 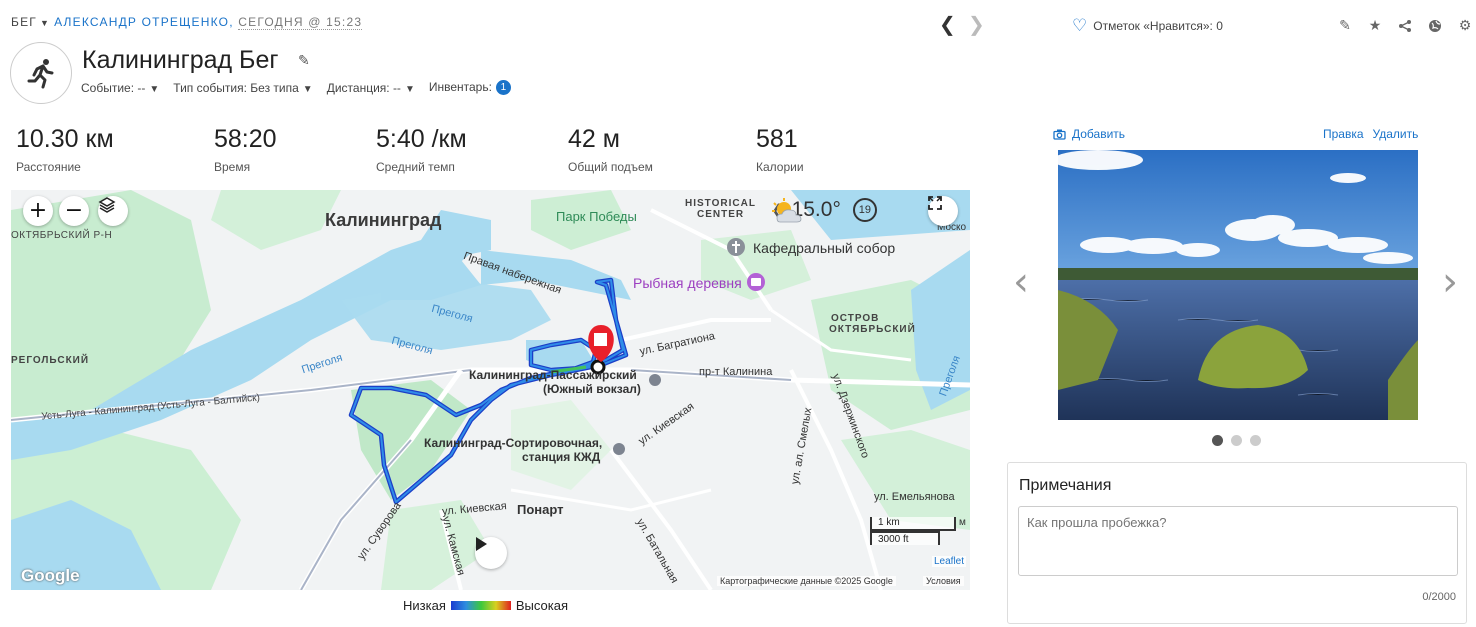 I want to click on photo-pagination, so click(x=1236, y=440).